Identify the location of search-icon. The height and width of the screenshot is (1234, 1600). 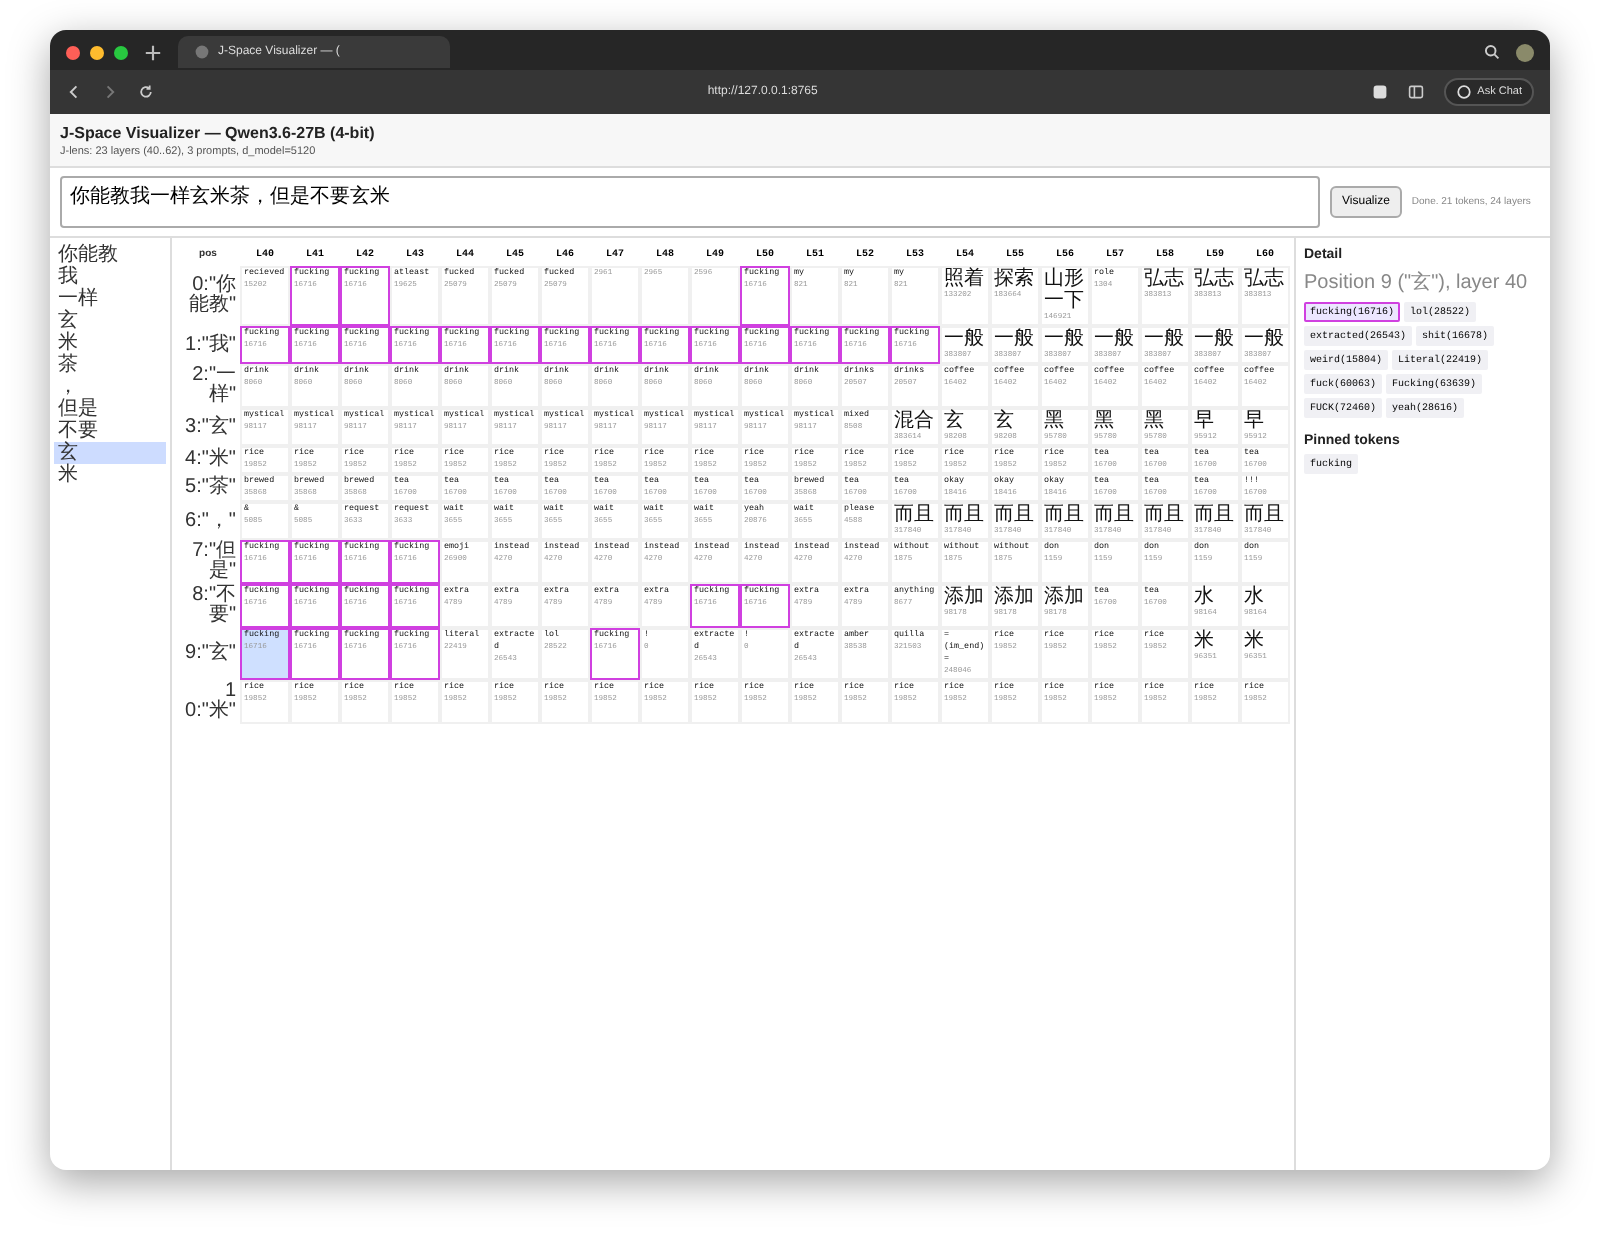
(1492, 52).